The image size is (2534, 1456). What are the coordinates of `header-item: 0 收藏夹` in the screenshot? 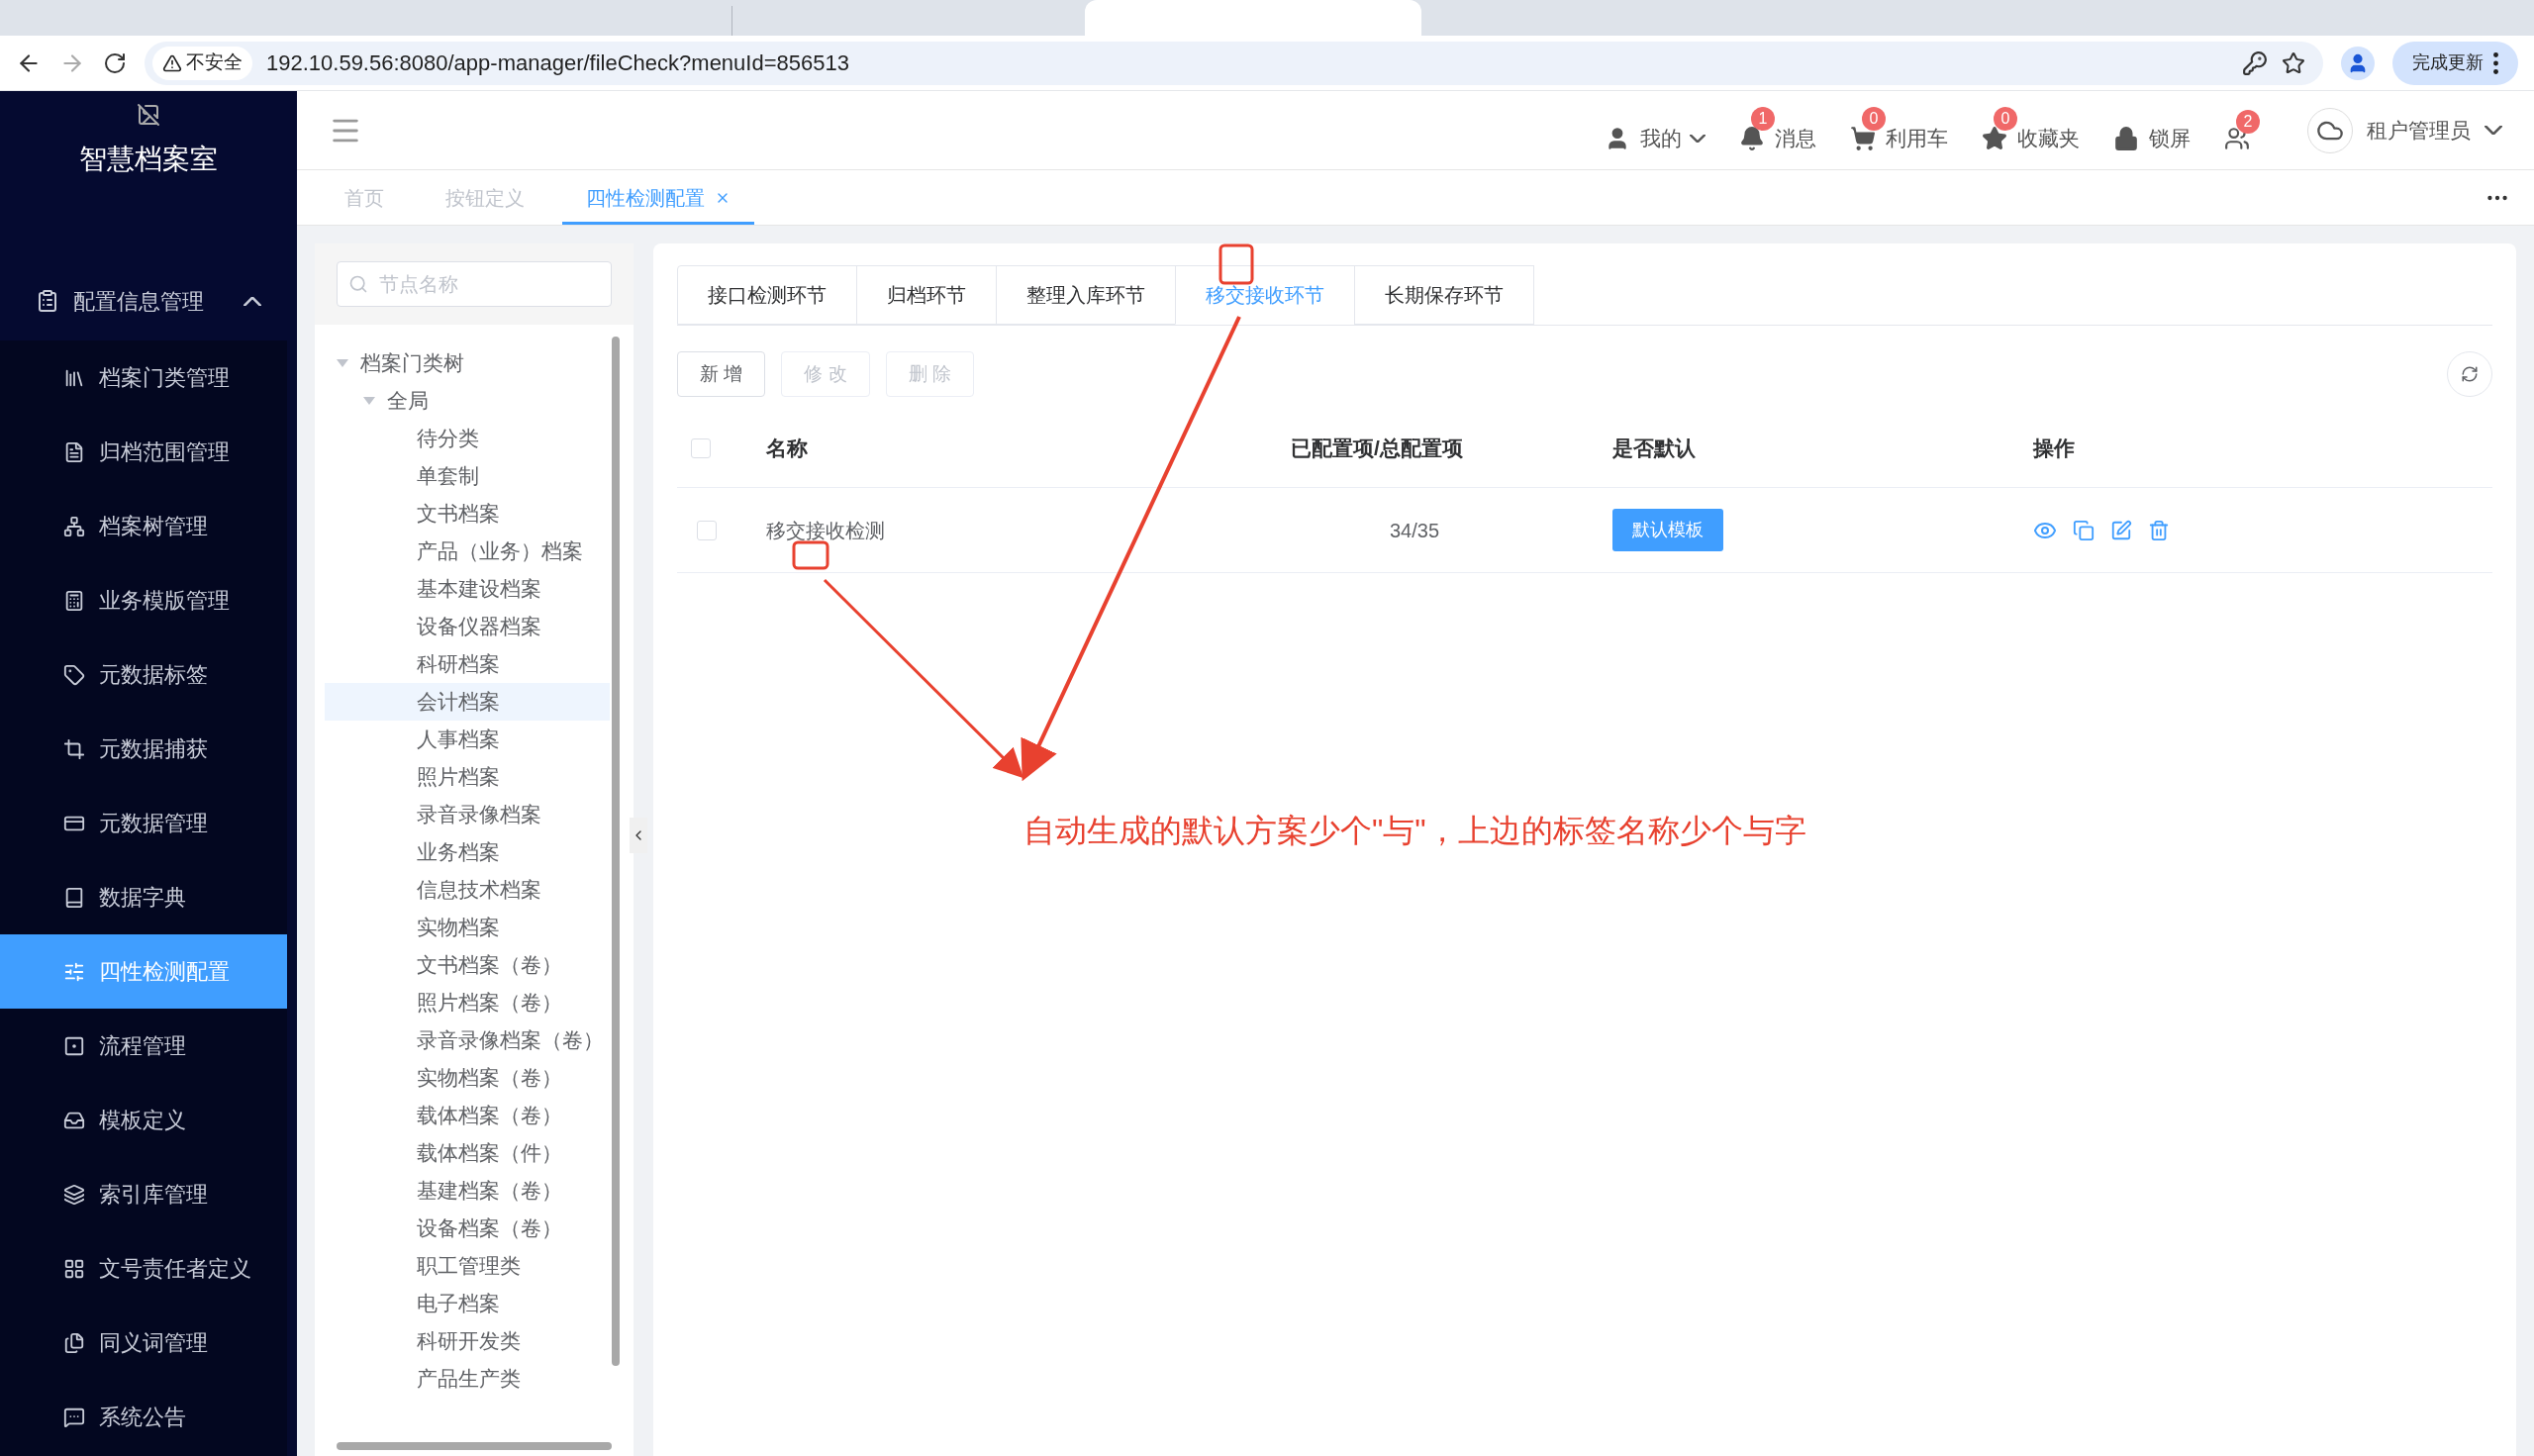 It's located at (2037, 130).